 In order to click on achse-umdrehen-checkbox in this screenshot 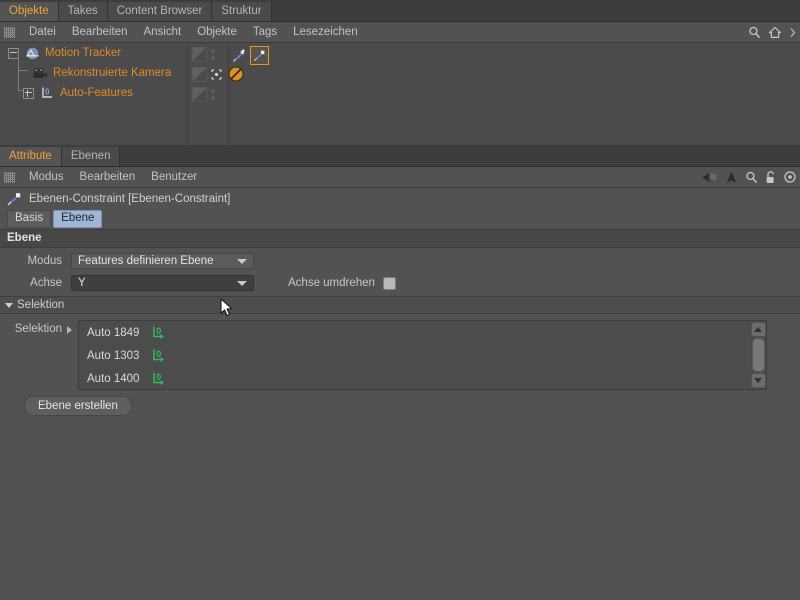, I will do `click(389, 283)`.